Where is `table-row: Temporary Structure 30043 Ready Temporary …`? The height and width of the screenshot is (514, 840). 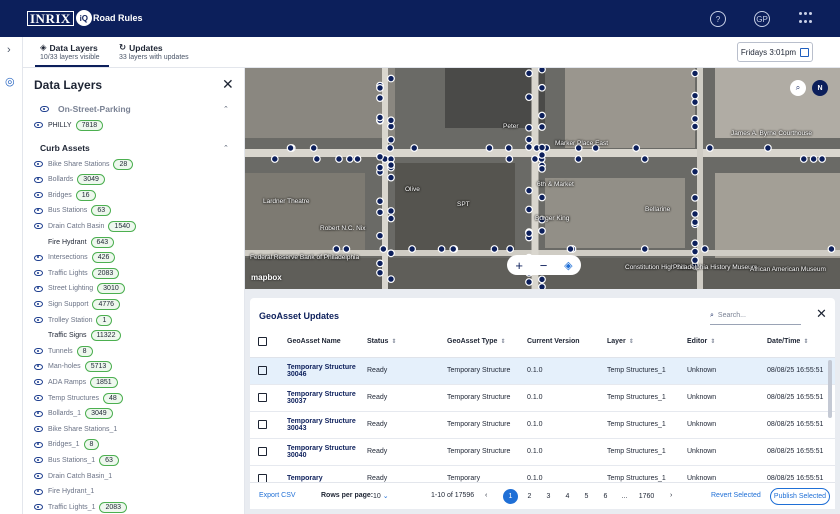
table-row: Temporary Structure 30043 Ready Temporary … is located at coordinates (542, 425).